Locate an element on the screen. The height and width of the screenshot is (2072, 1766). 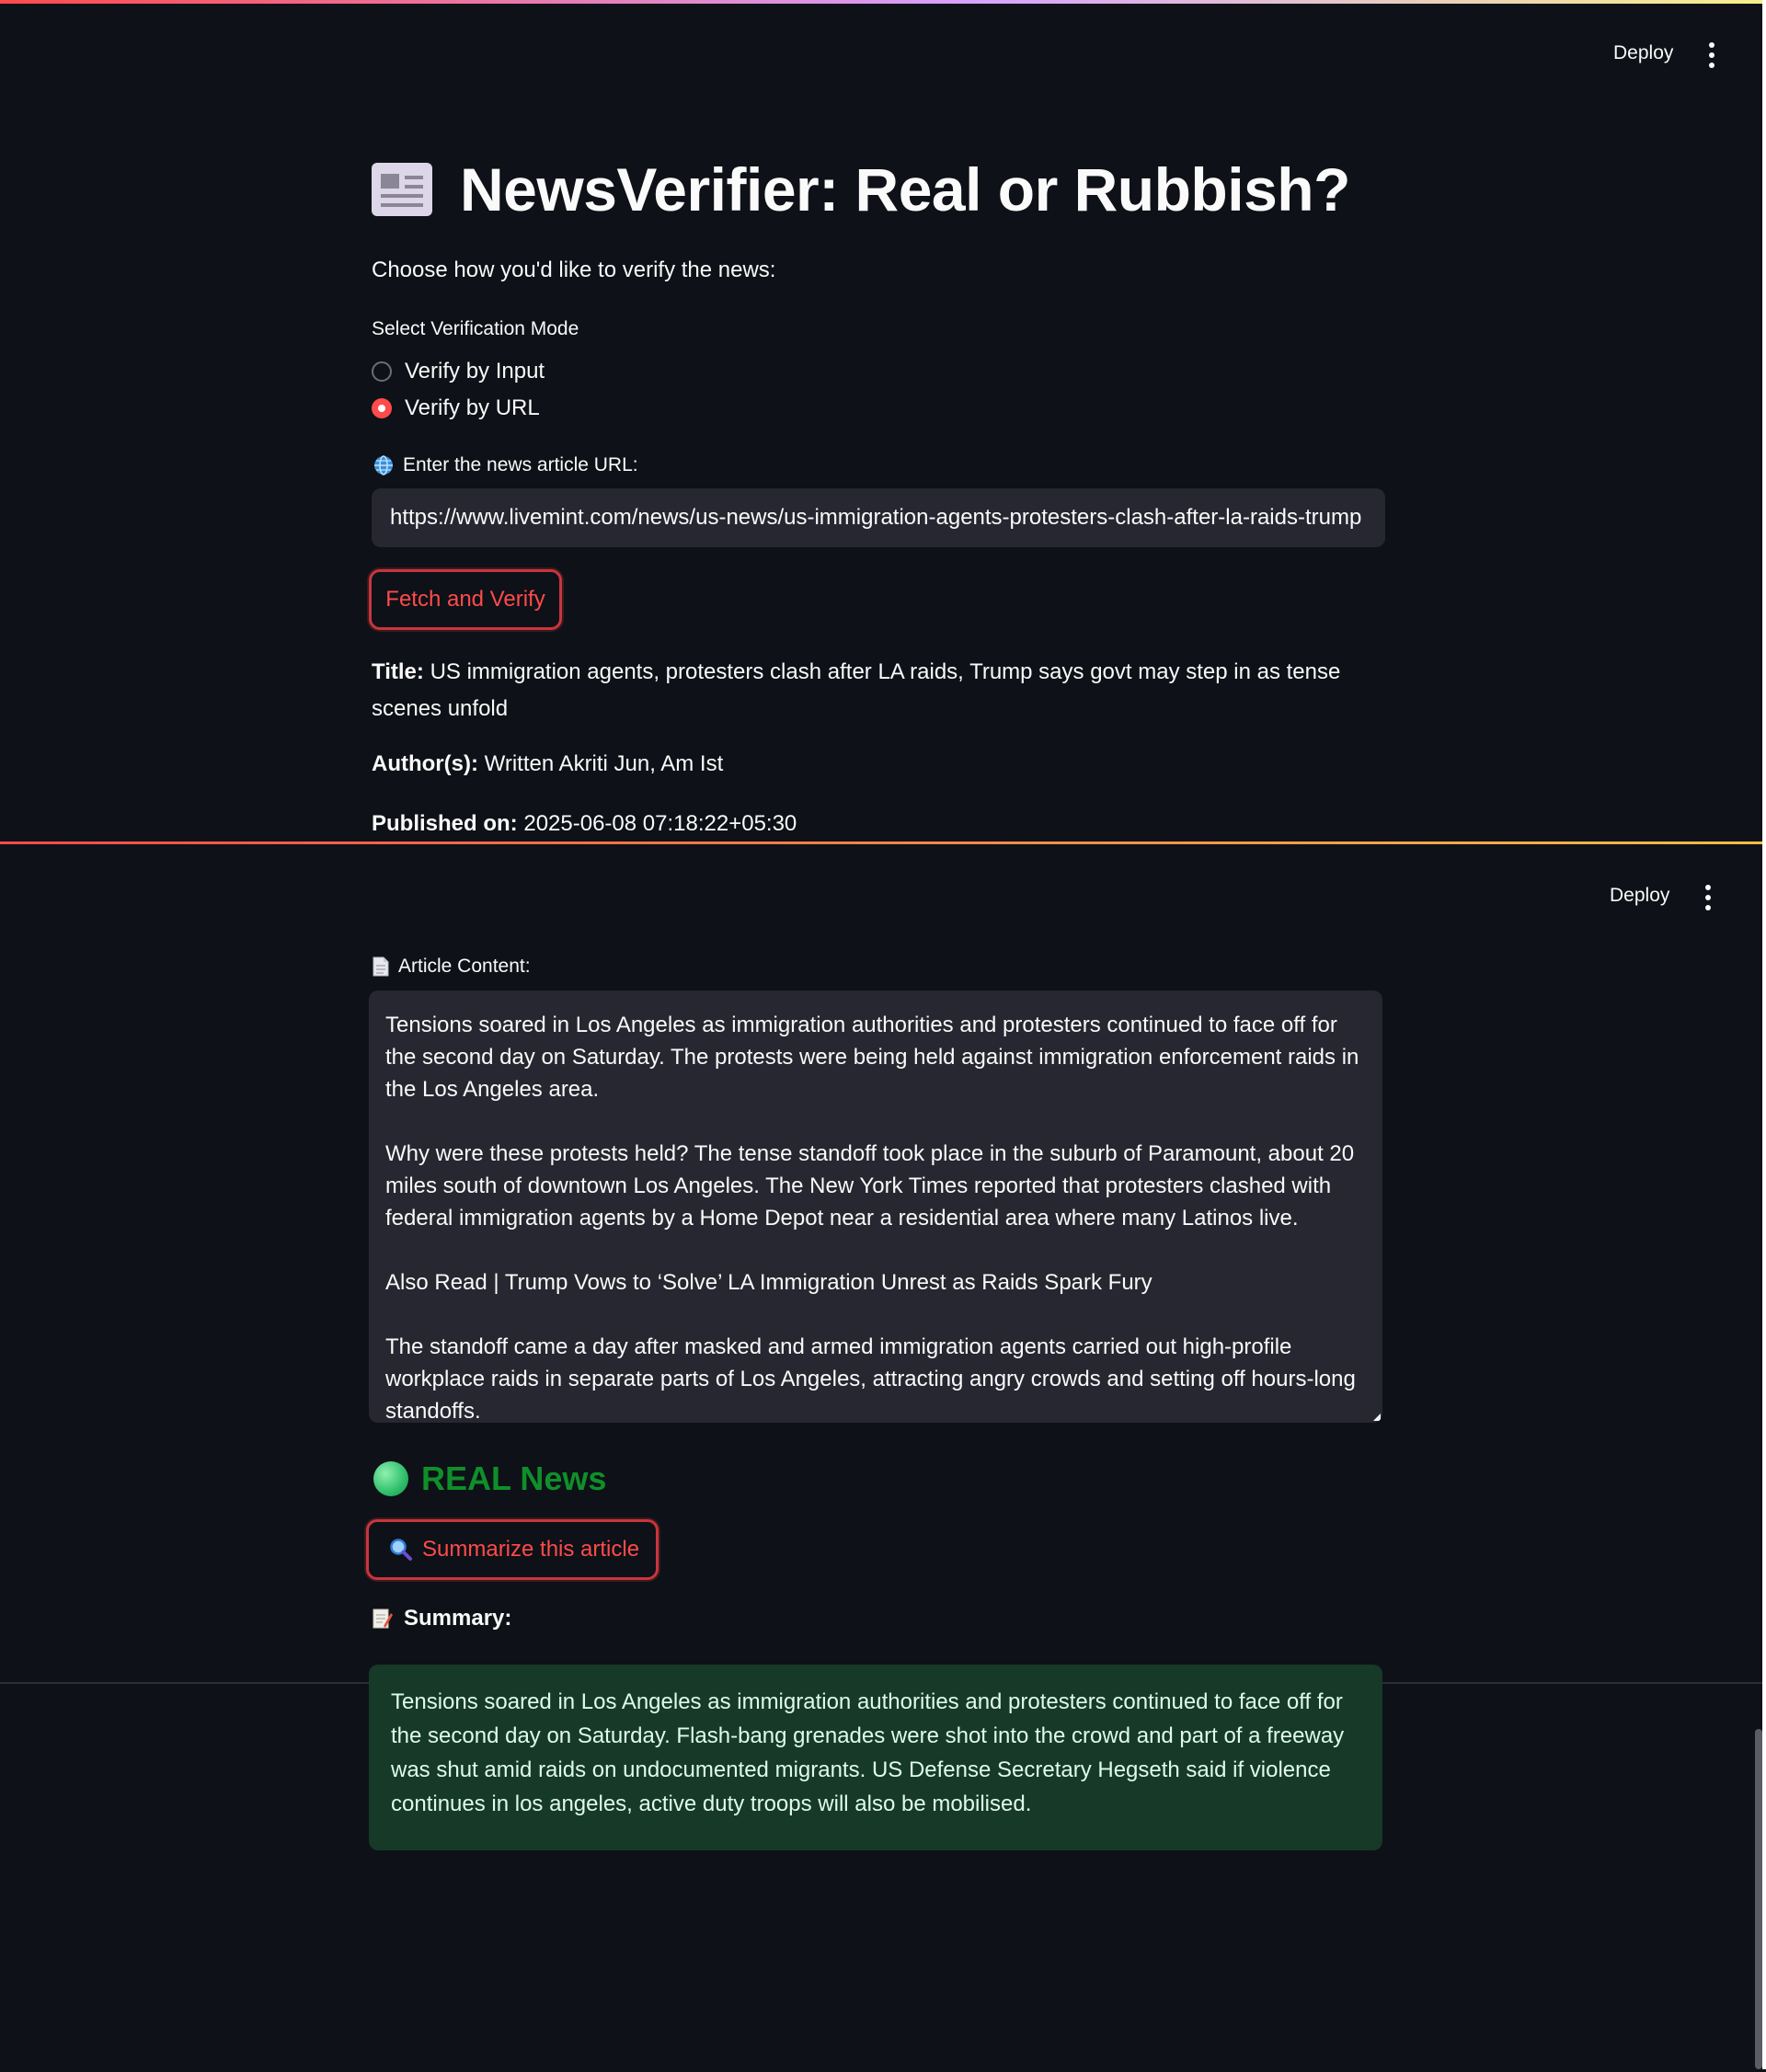
article-content-label: Article Content: is located at coordinates (452, 967).